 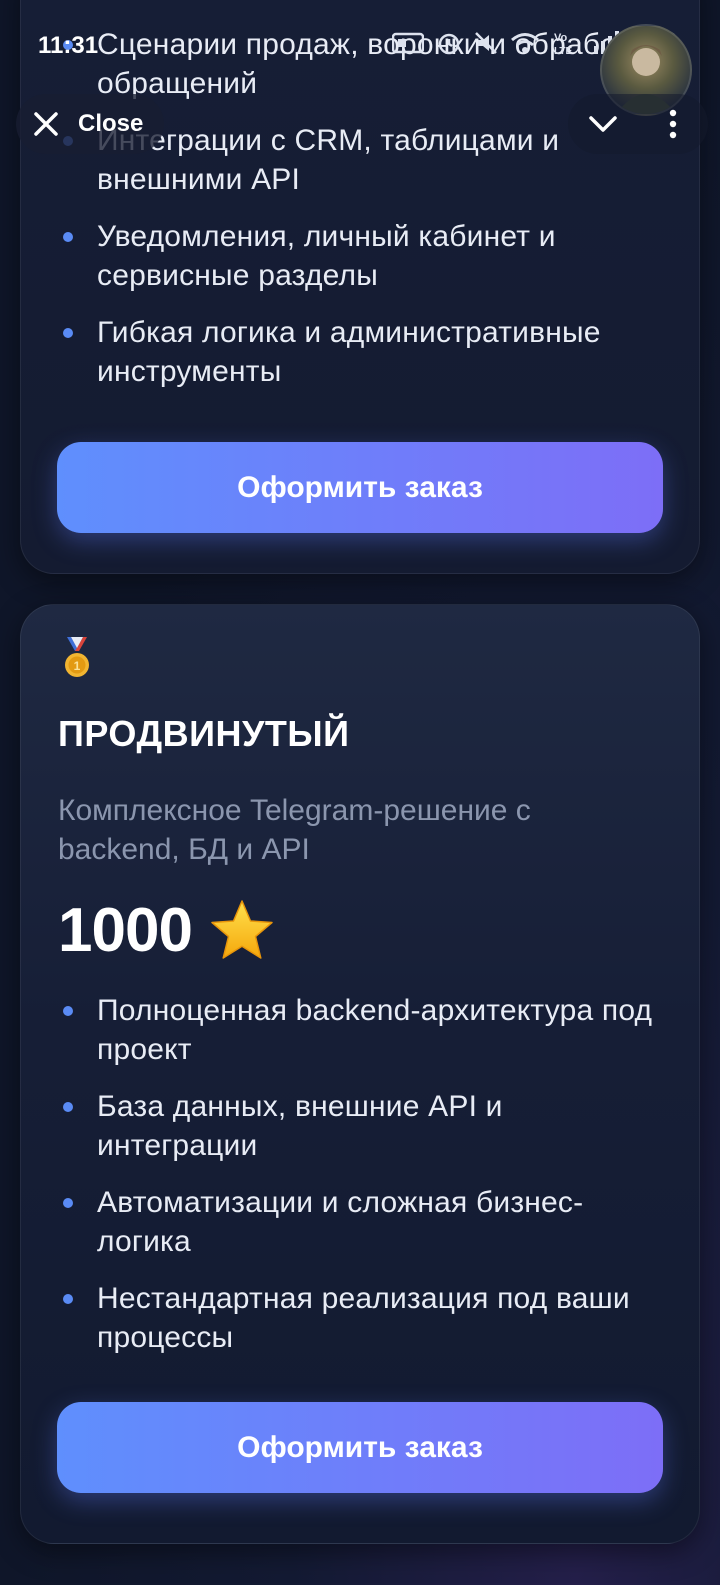 I want to click on wifi-icon, so click(x=525, y=43).